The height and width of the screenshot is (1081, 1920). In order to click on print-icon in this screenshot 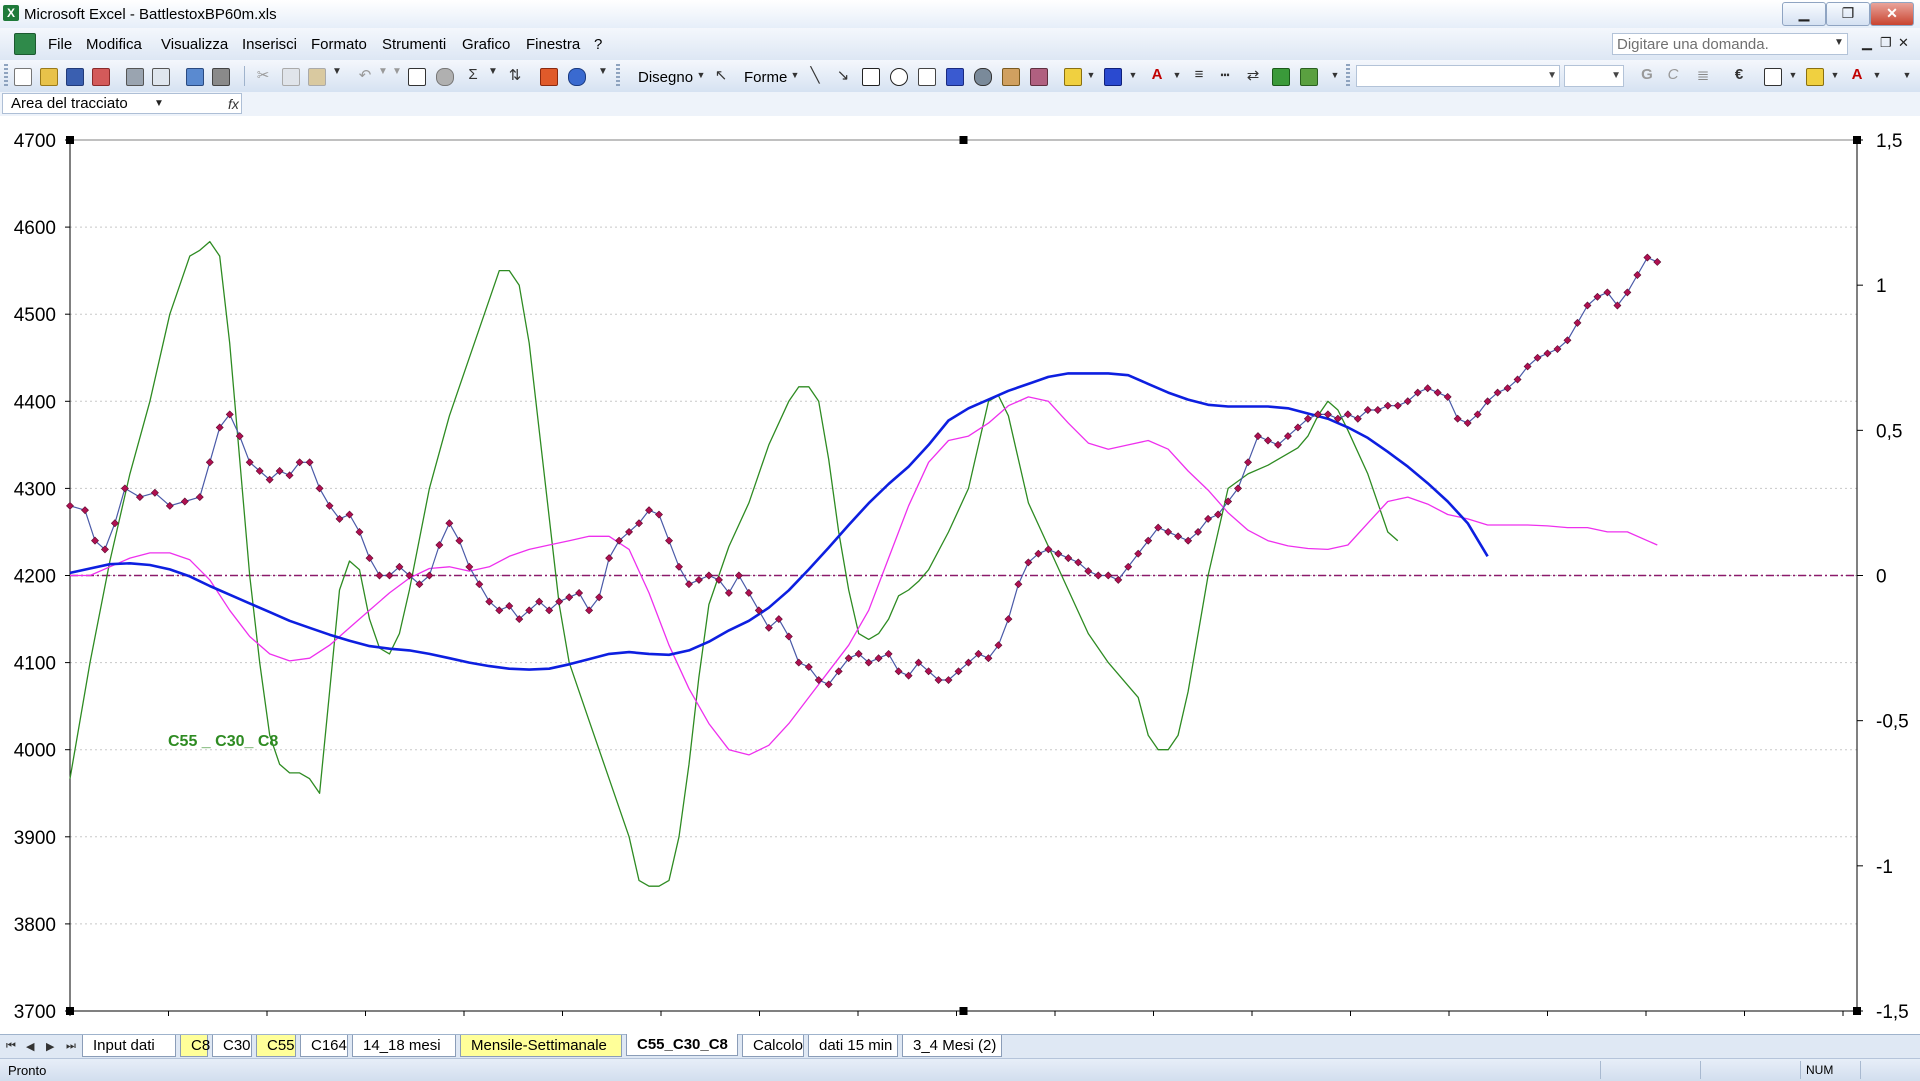, I will do `click(135, 77)`.